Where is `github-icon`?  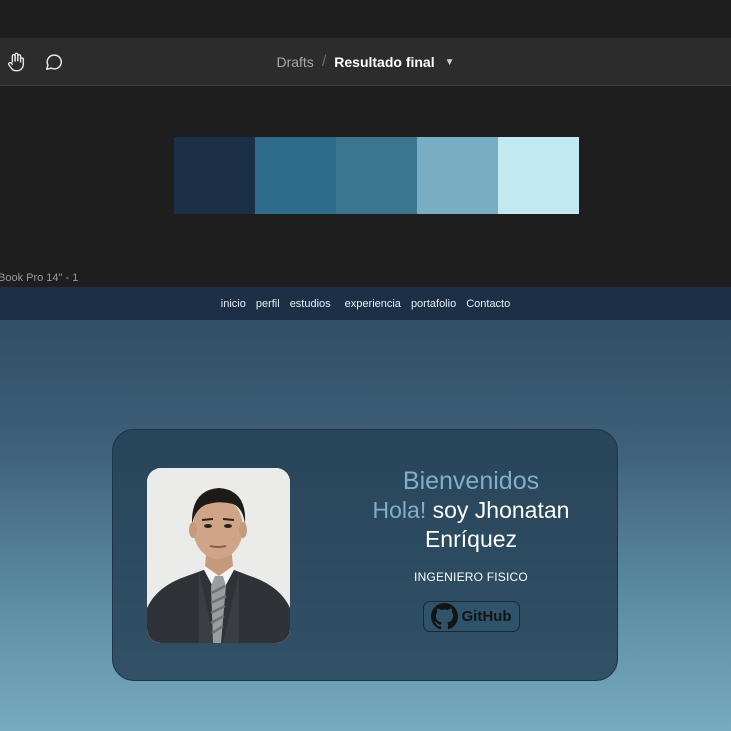 github-icon is located at coordinates (444, 616).